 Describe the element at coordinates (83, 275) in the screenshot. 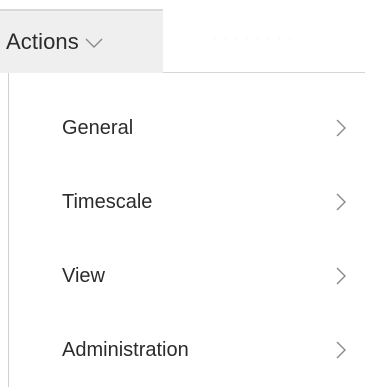

I see `menu-item-label: View` at that location.